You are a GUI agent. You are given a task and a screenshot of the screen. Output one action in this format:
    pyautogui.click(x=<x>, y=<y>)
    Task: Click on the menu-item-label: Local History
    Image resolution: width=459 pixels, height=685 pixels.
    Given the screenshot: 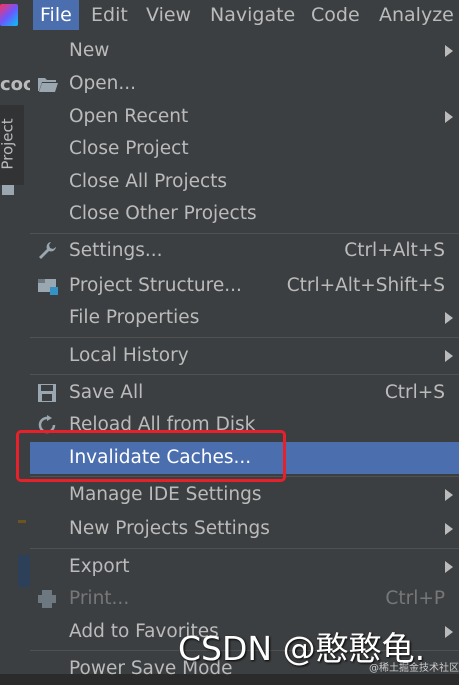 What is the action you would take?
    pyautogui.click(x=129, y=355)
    